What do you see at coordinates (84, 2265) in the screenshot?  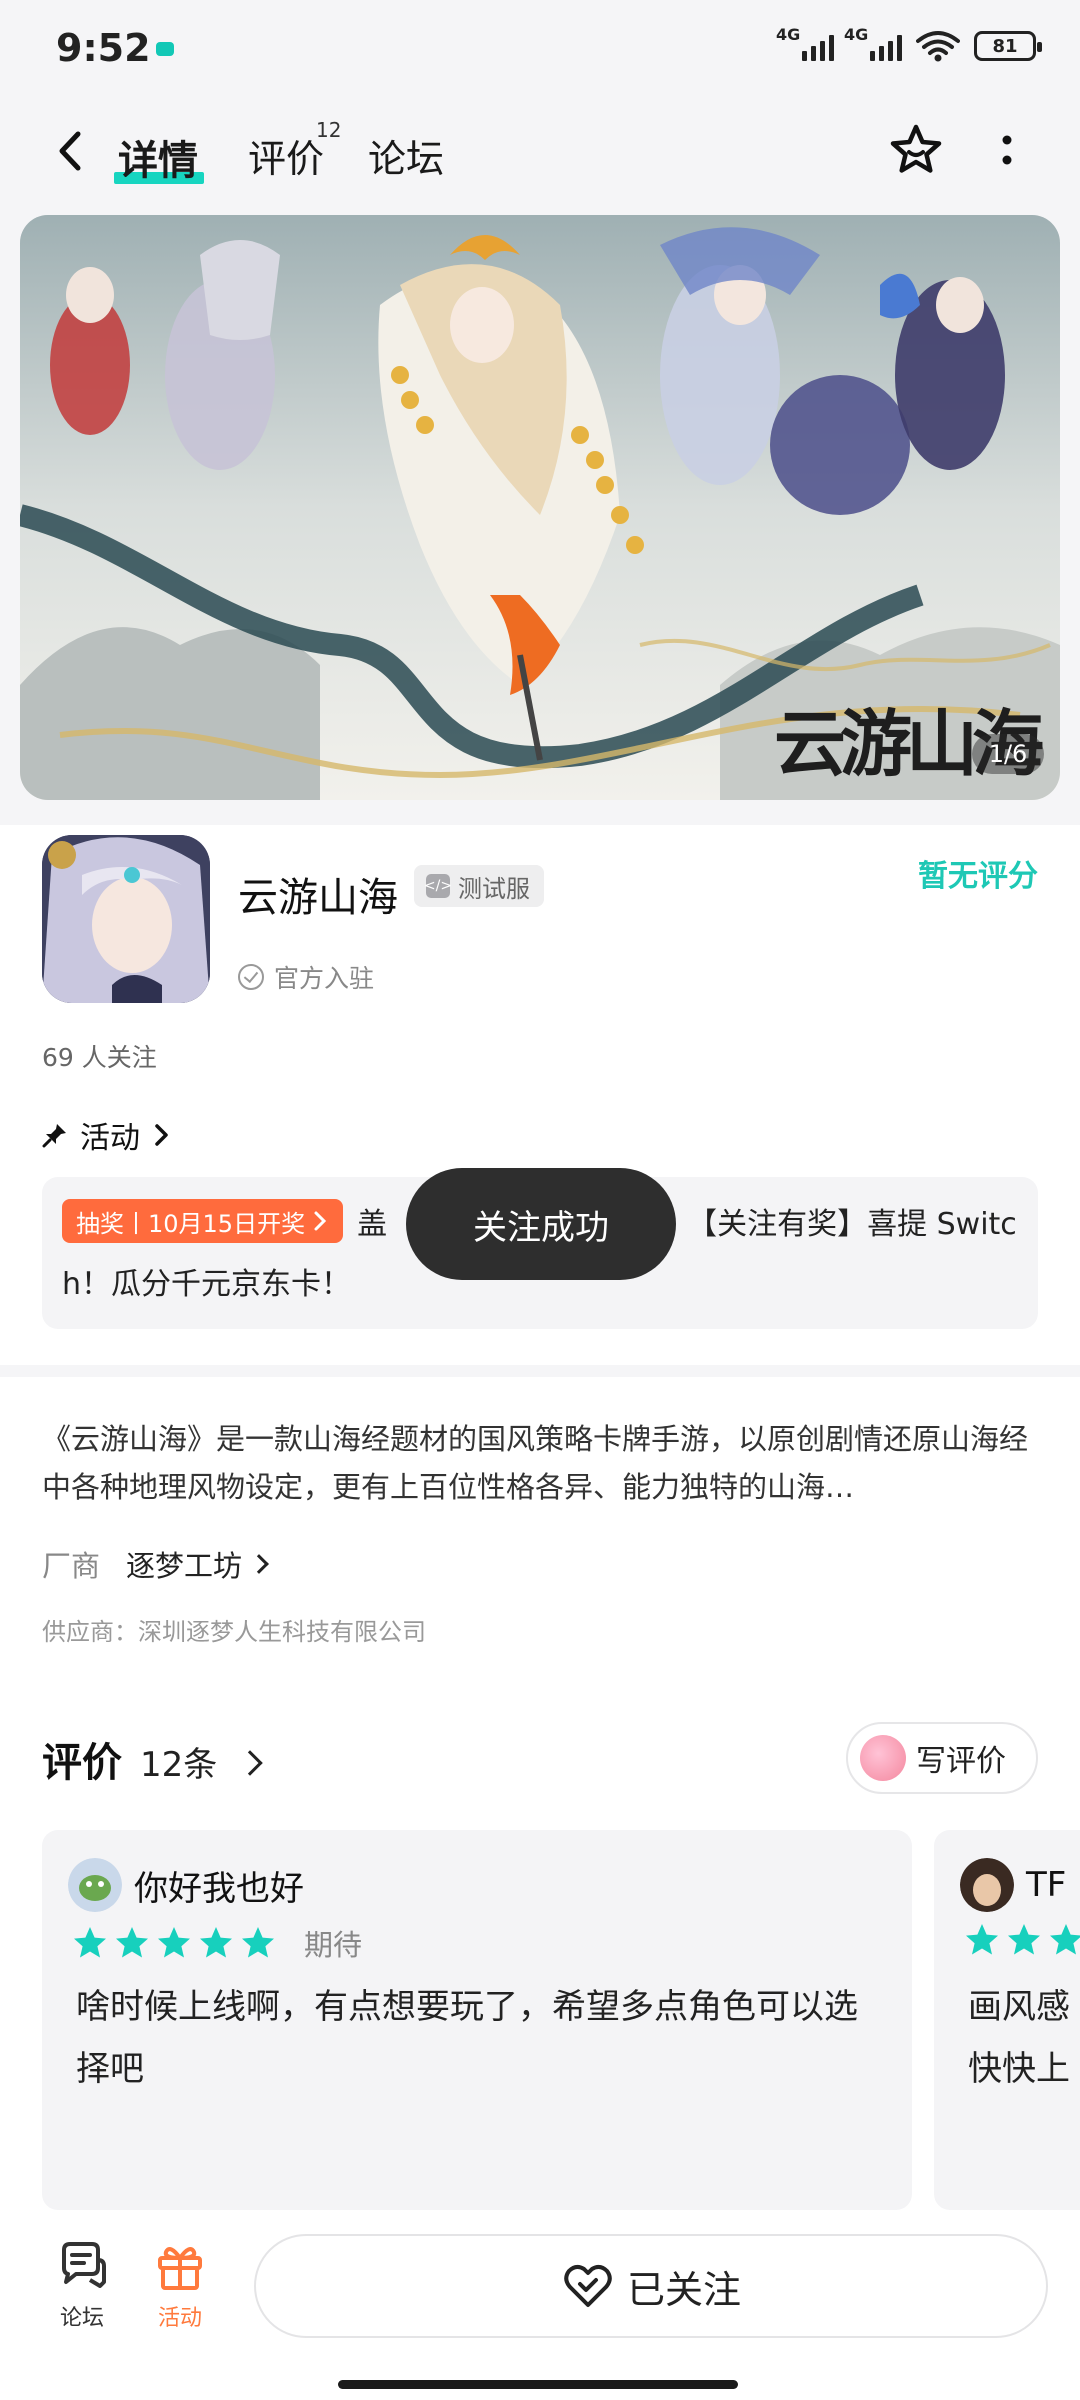 I see `forum-chat-icon` at bounding box center [84, 2265].